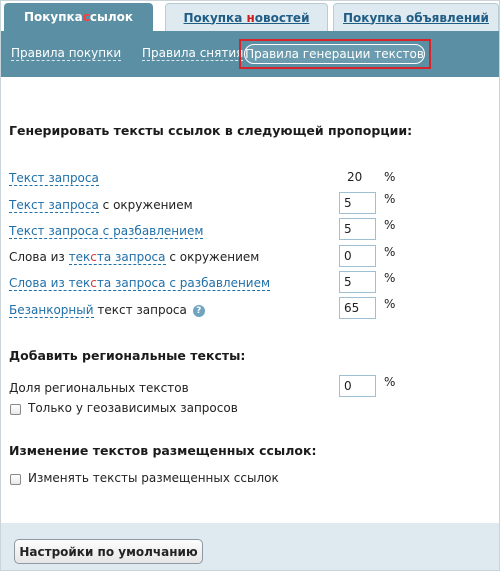 The height and width of the screenshot is (571, 500). I want to click on geo-only-label: Только у геозависимых запросов, so click(133, 408).